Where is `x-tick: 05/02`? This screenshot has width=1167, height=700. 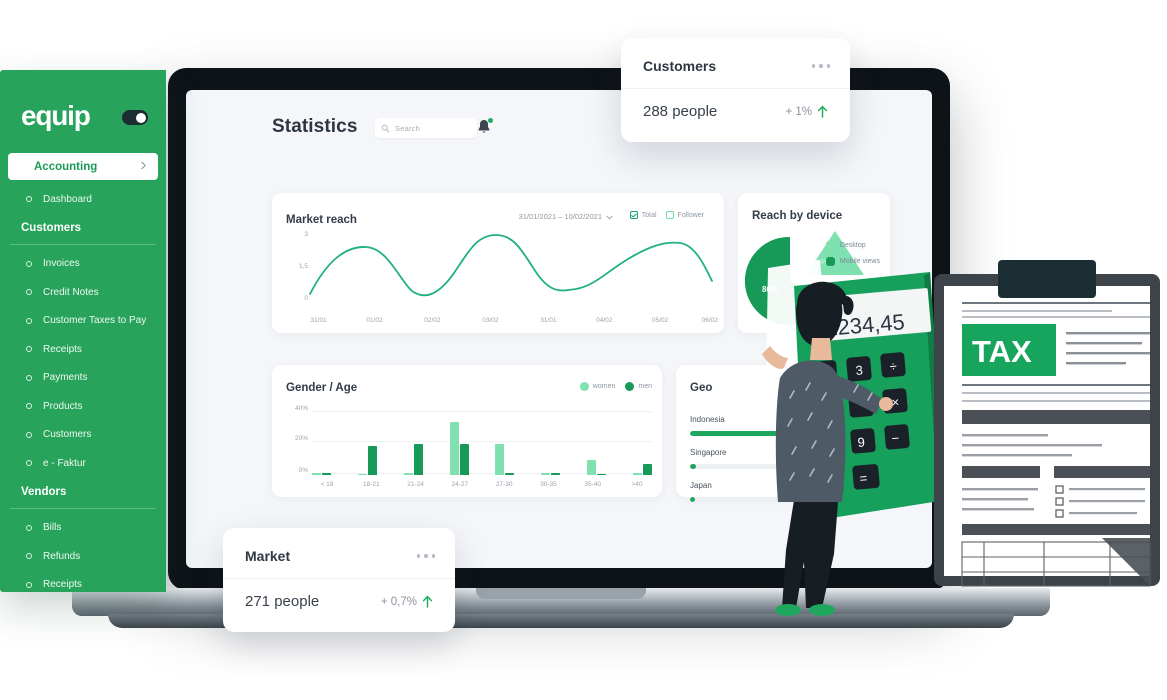
x-tick: 05/02 is located at coordinates (660, 320).